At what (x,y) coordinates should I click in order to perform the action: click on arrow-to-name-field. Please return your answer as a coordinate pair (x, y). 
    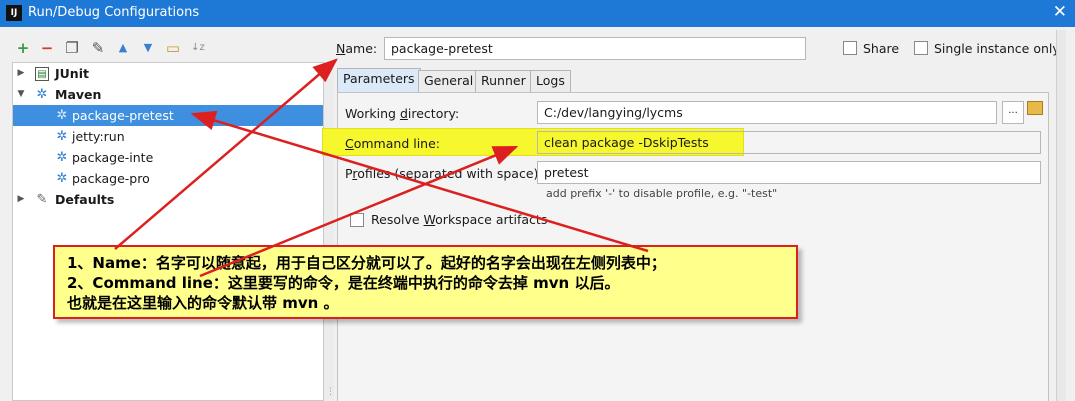
    Looking at the image, I should click on (226, 154).